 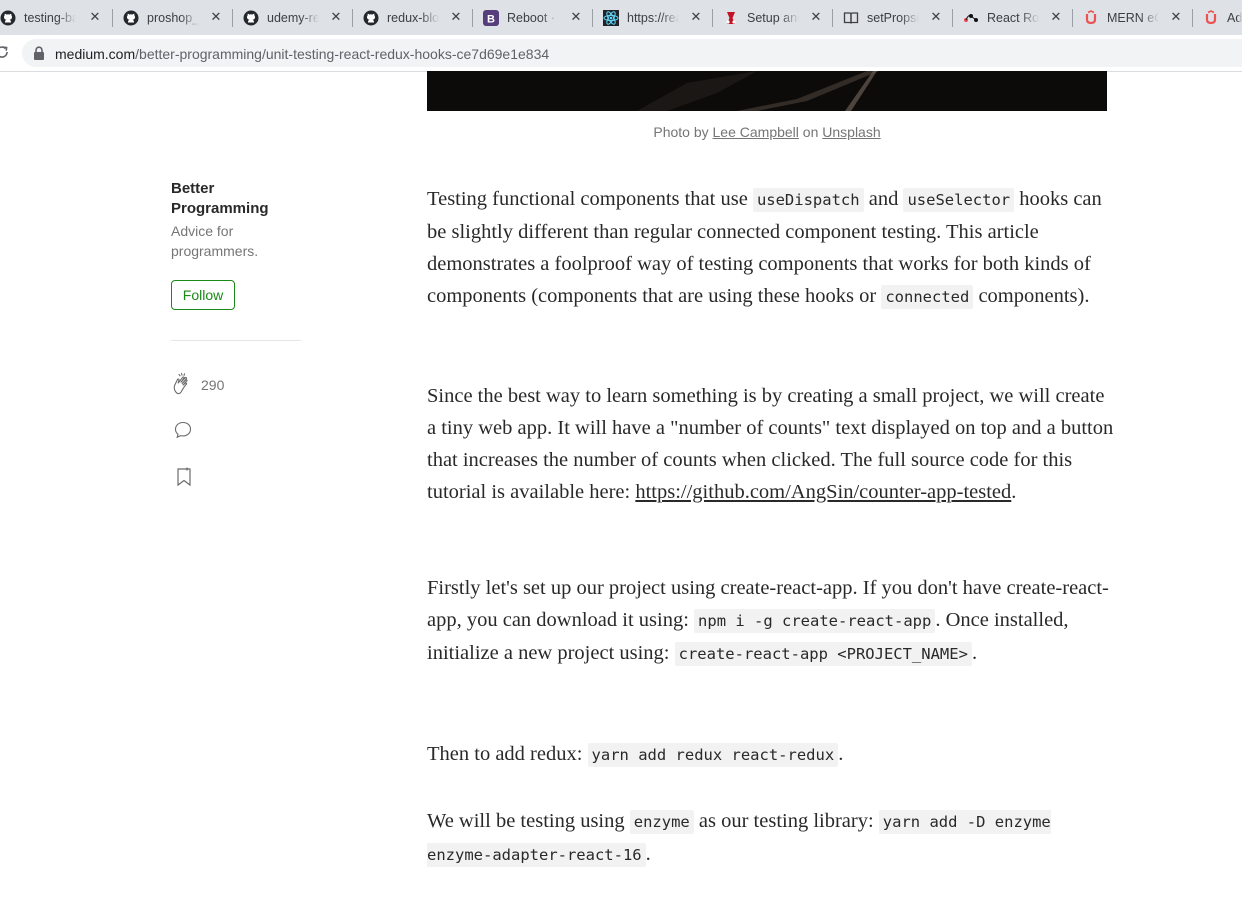 I want to click on browser-tab: redux-blo ✕, so click(x=423, y=17).